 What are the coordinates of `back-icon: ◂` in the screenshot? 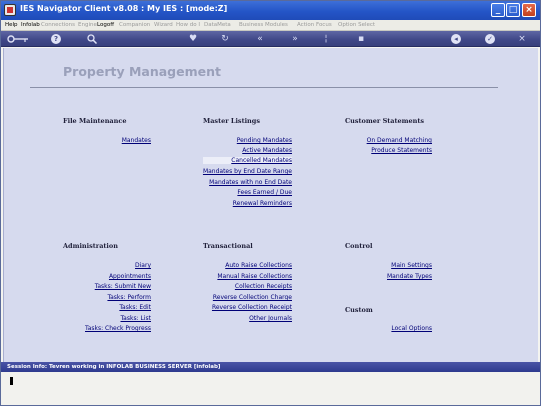 It's located at (456, 39).